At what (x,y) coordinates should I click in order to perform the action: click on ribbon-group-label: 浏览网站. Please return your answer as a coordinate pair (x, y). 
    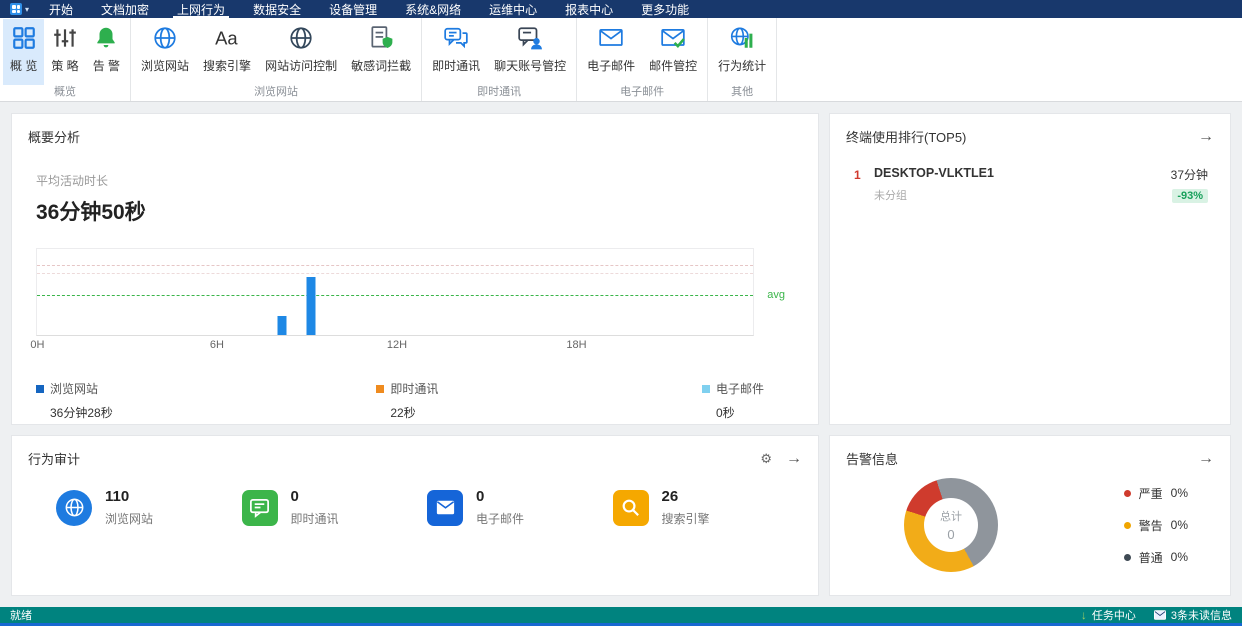
    Looking at the image, I should click on (276, 92).